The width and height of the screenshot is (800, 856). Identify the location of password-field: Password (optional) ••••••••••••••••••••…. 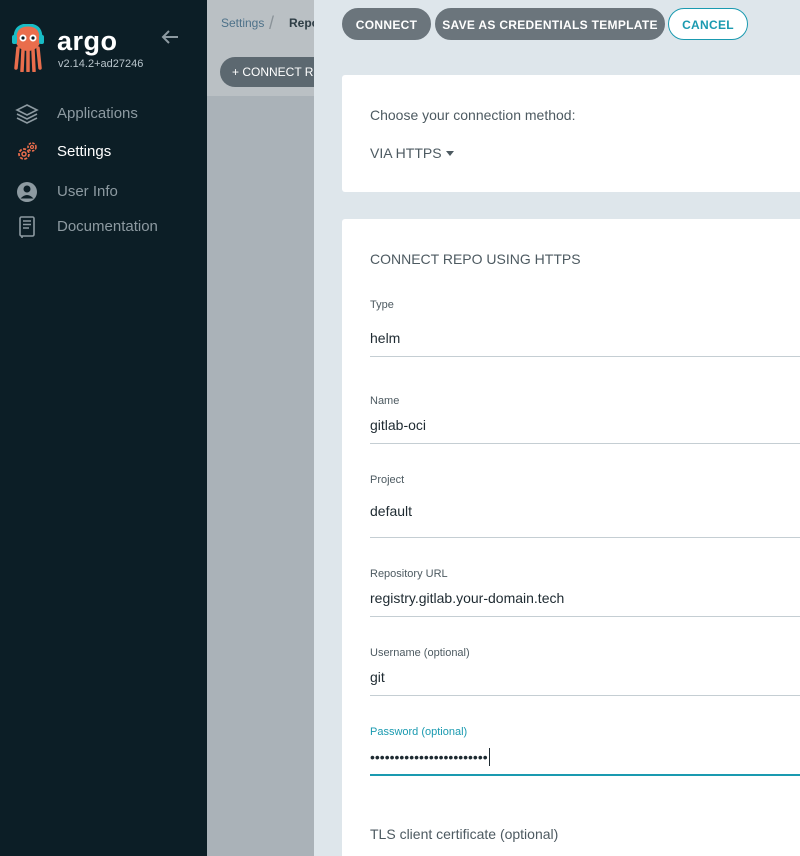
(585, 752).